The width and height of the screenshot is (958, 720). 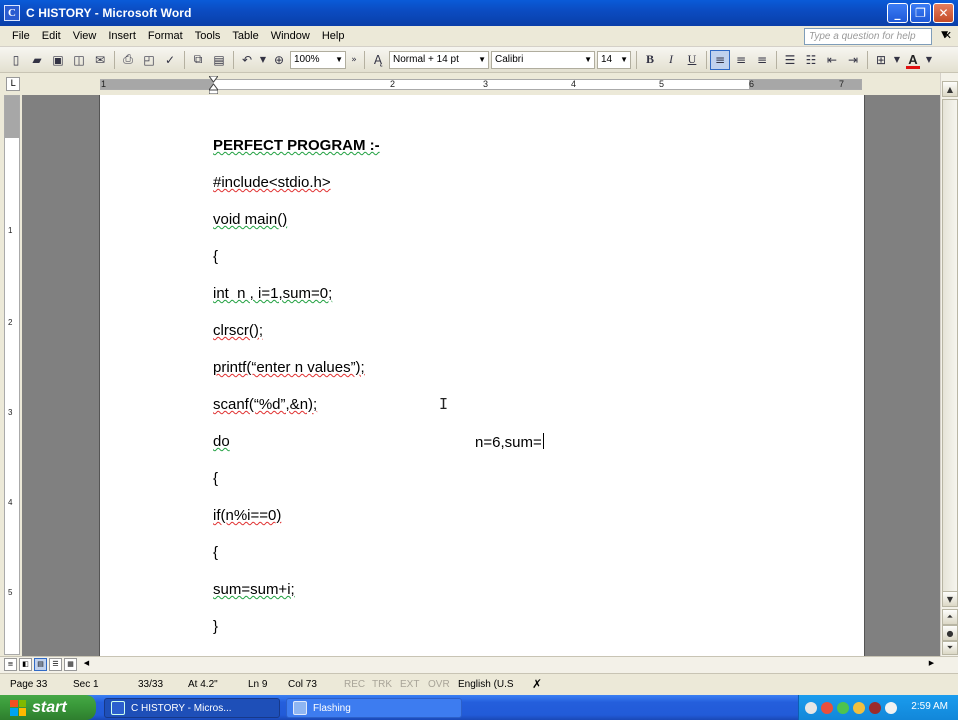 What do you see at coordinates (354, 60) in the screenshot?
I see `toolbar-options-icon: »` at bounding box center [354, 60].